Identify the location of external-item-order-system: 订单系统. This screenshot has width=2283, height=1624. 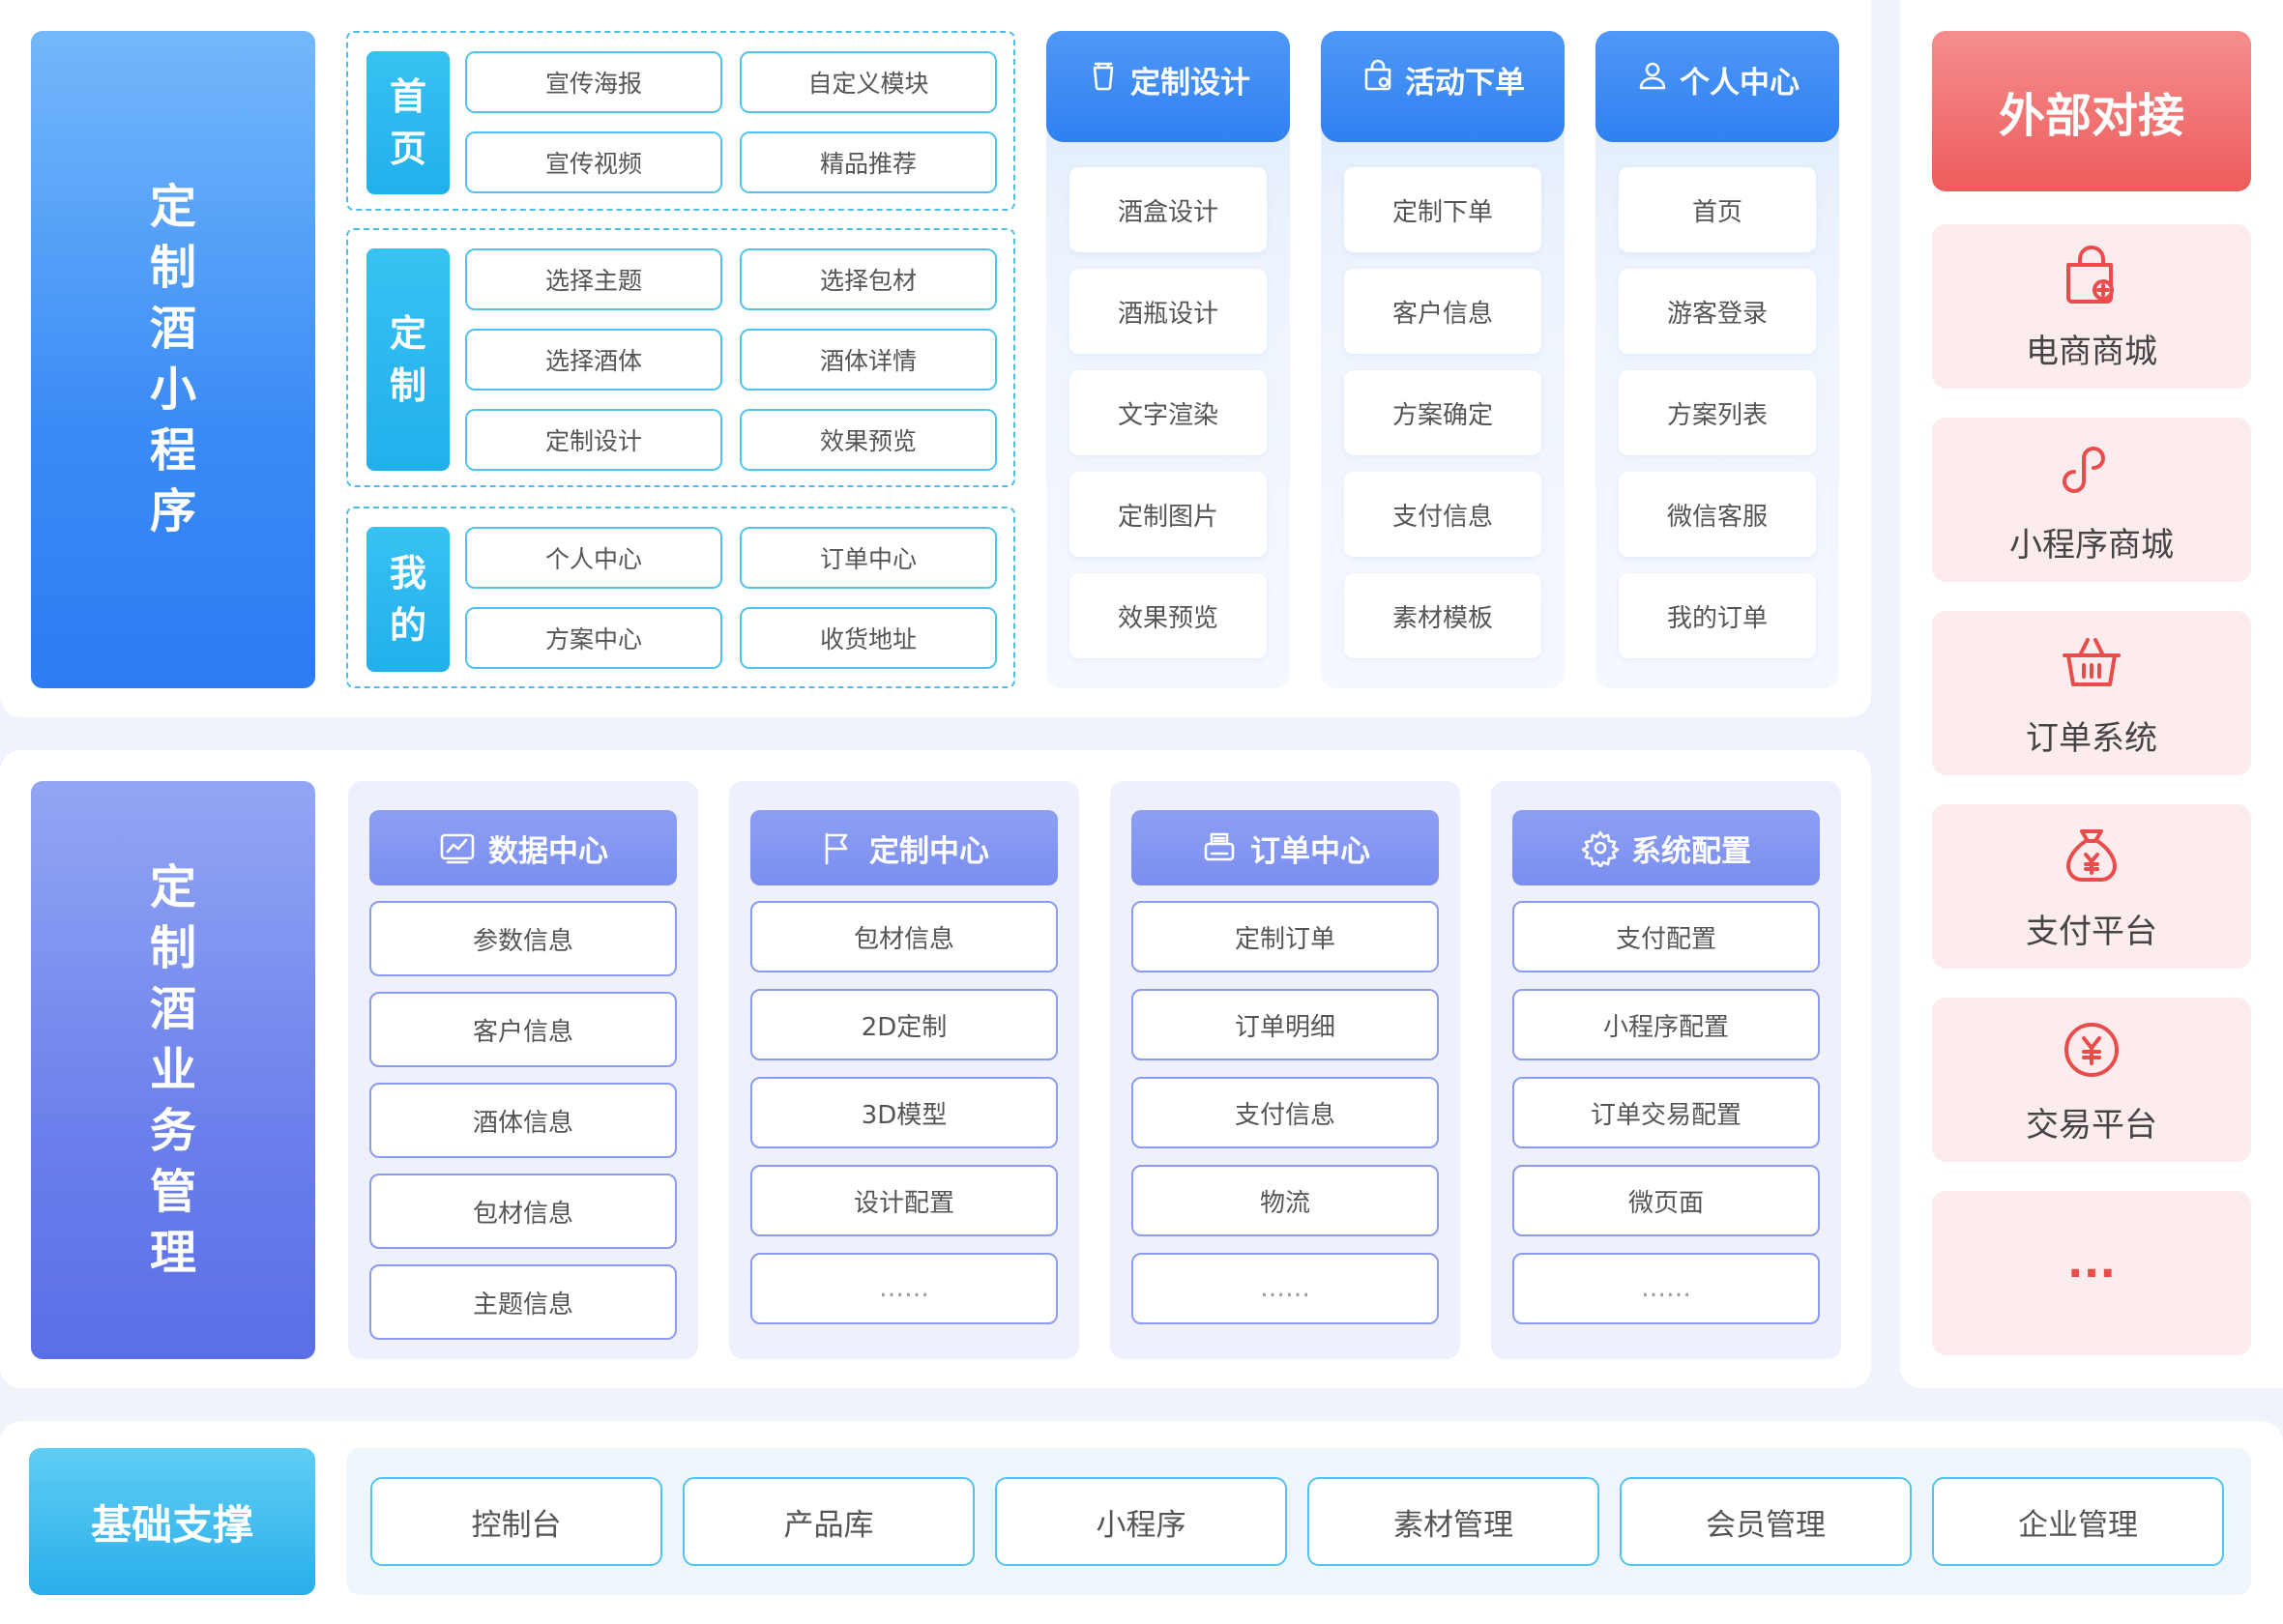
(2091, 693).